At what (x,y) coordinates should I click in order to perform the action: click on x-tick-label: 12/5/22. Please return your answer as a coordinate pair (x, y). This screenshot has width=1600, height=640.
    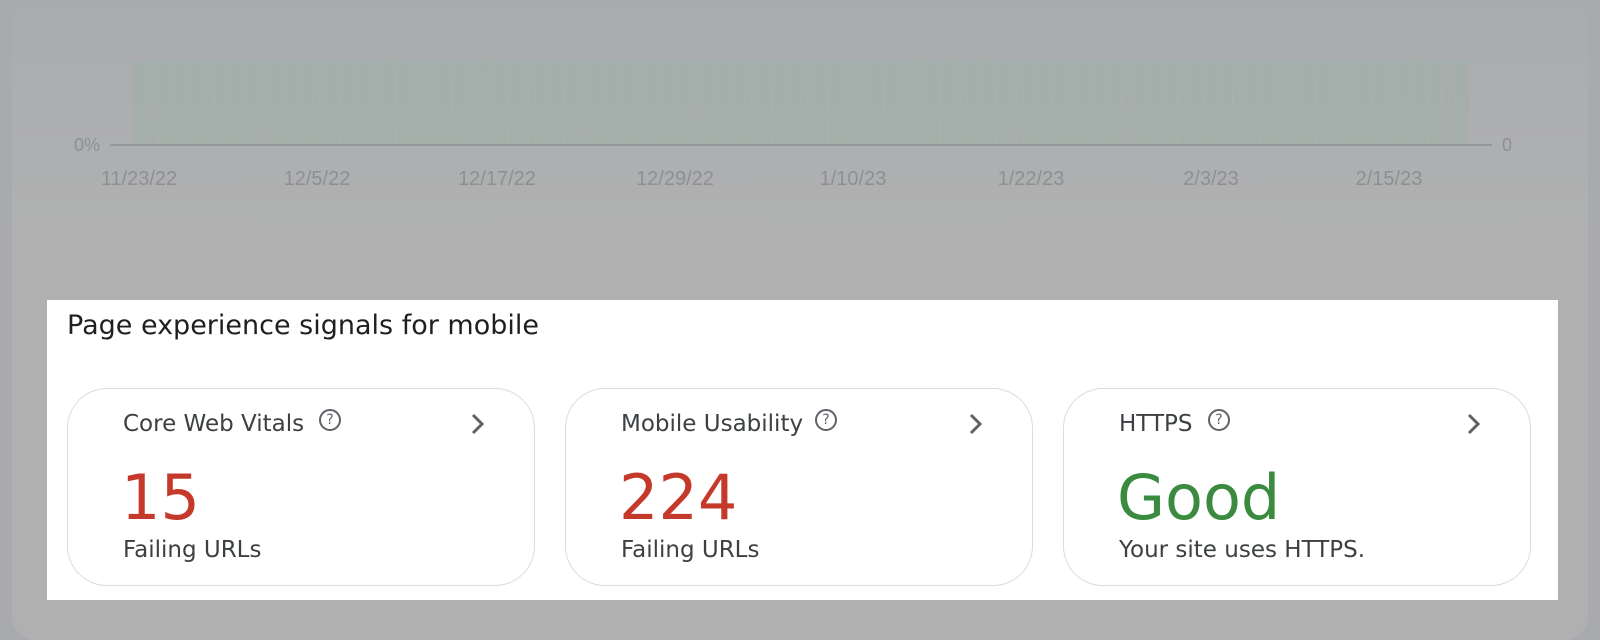
    Looking at the image, I should click on (317, 179).